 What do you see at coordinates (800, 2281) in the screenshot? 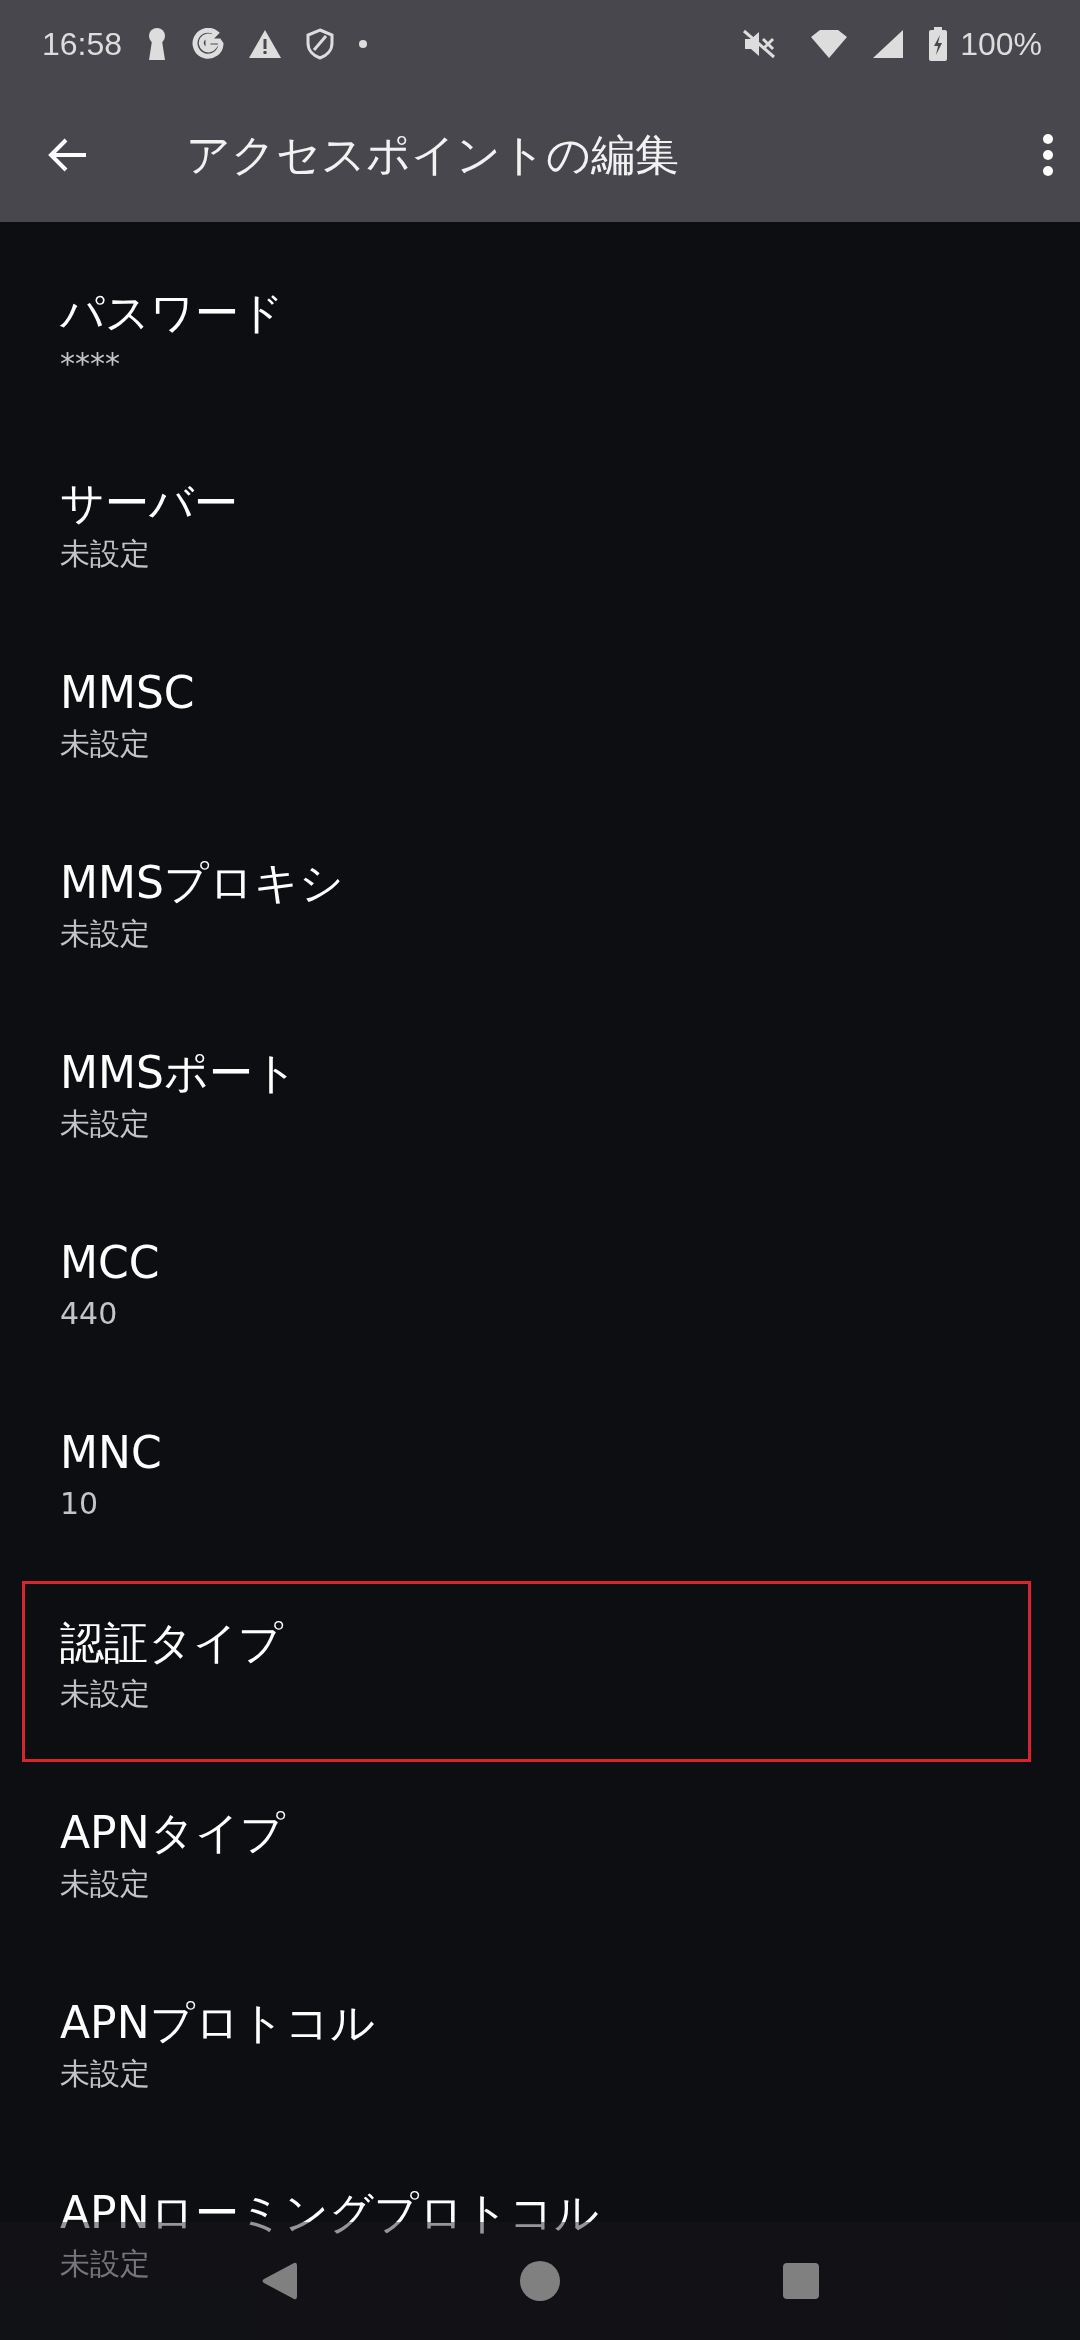
I see `recents-square-icon` at bounding box center [800, 2281].